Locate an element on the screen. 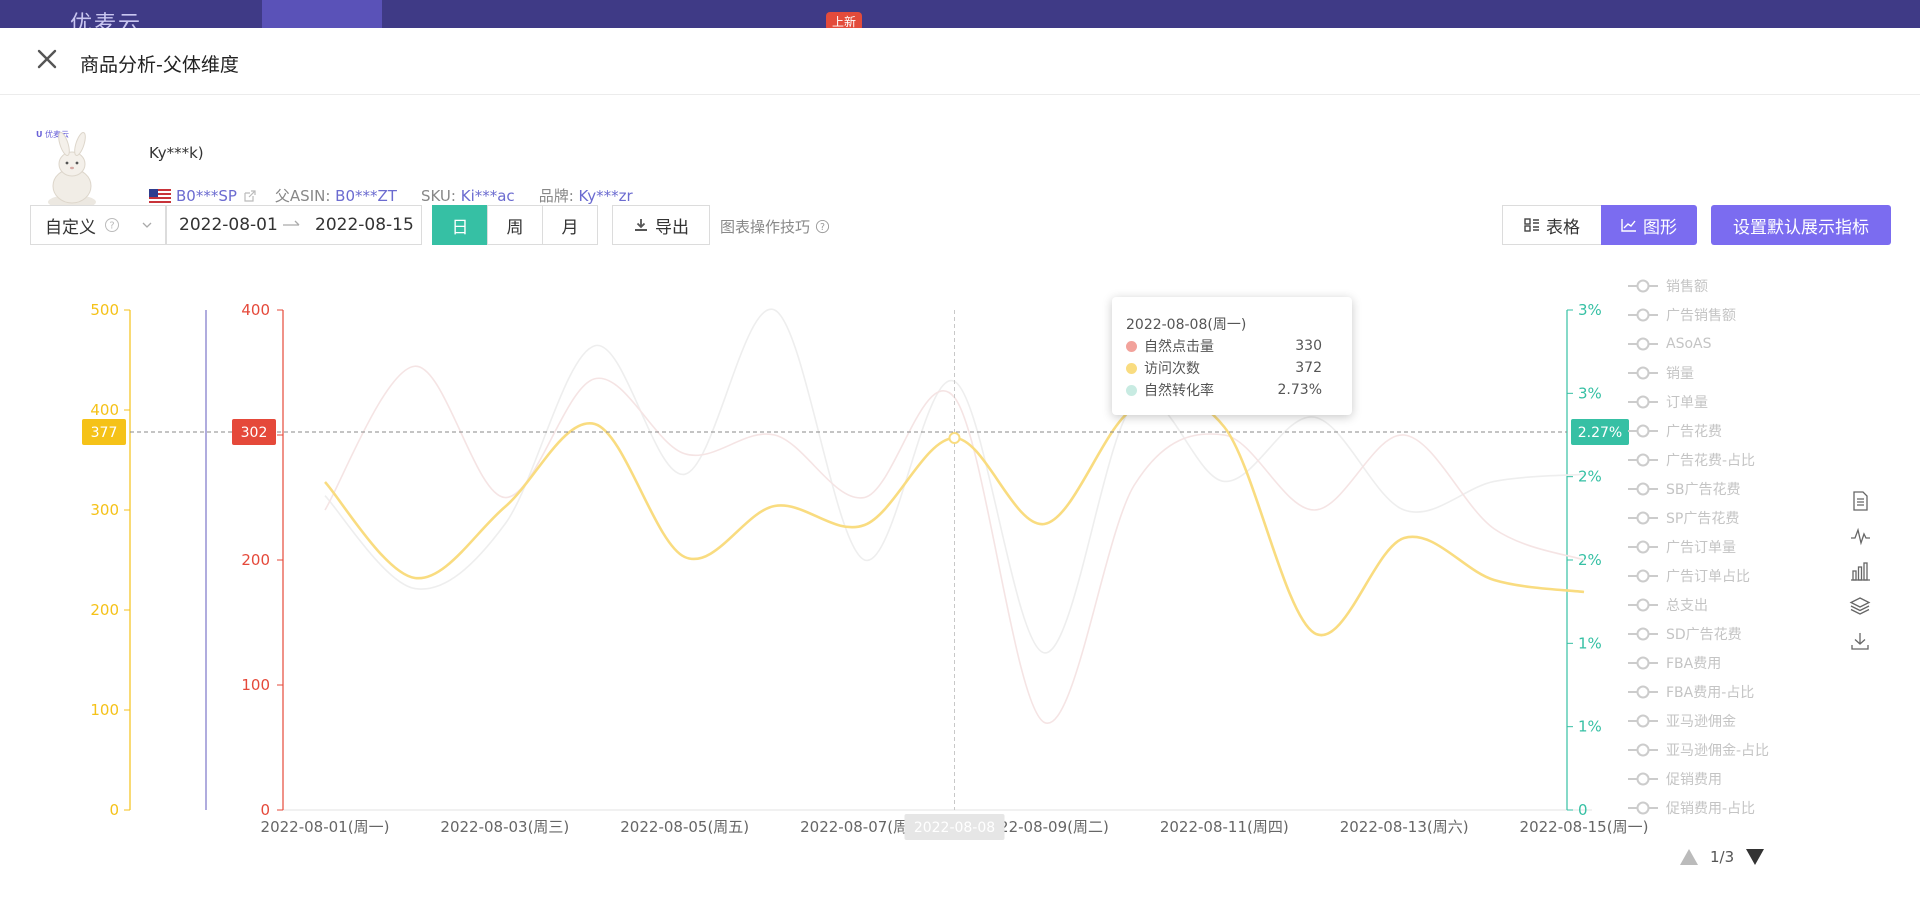 The width and height of the screenshot is (1920, 902). legend-item: FBA费用 is located at coordinates (1713, 662).